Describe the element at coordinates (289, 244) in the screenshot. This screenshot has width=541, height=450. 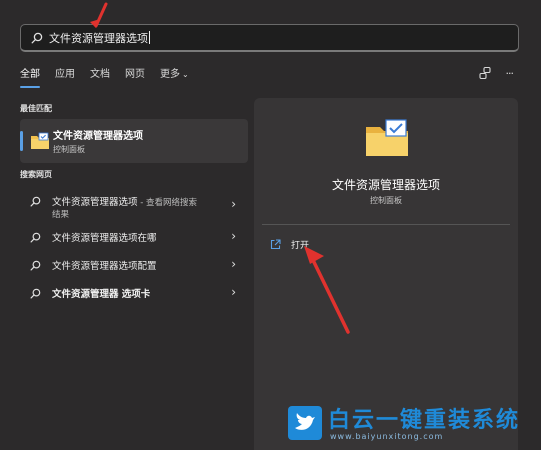
I see `open-action: 打开` at that location.